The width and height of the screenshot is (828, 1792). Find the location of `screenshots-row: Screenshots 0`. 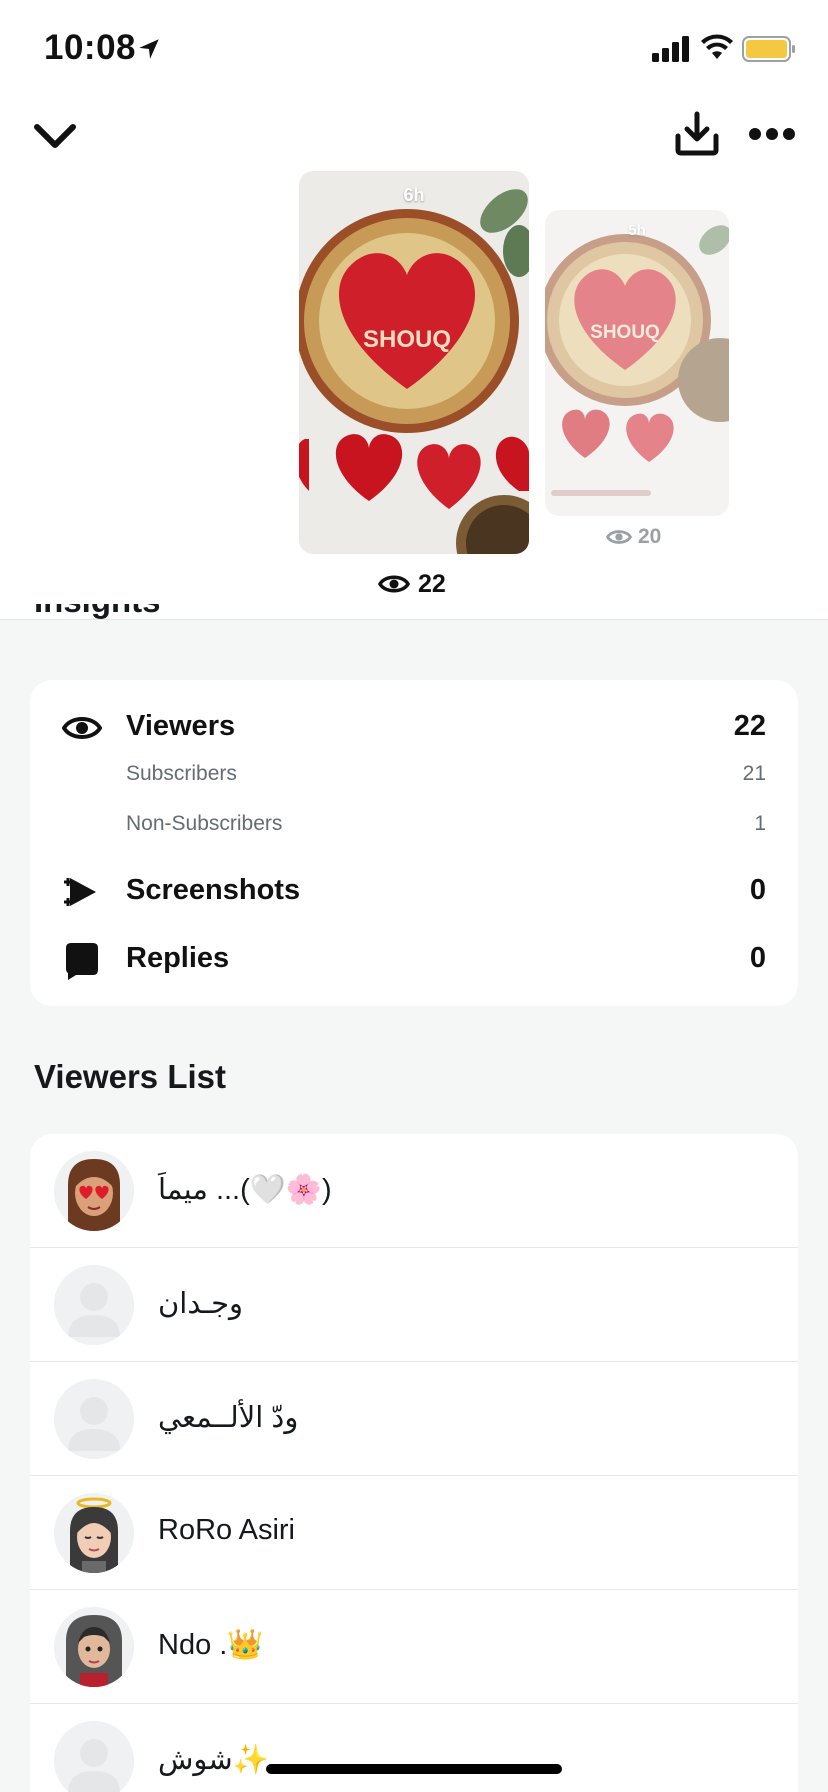

screenshots-row: Screenshots 0 is located at coordinates (414, 892).